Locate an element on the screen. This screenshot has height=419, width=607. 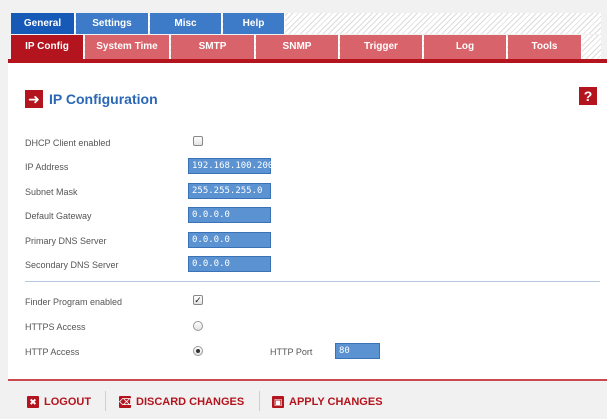
subtab-smtp: SMTP is located at coordinates (213, 47).